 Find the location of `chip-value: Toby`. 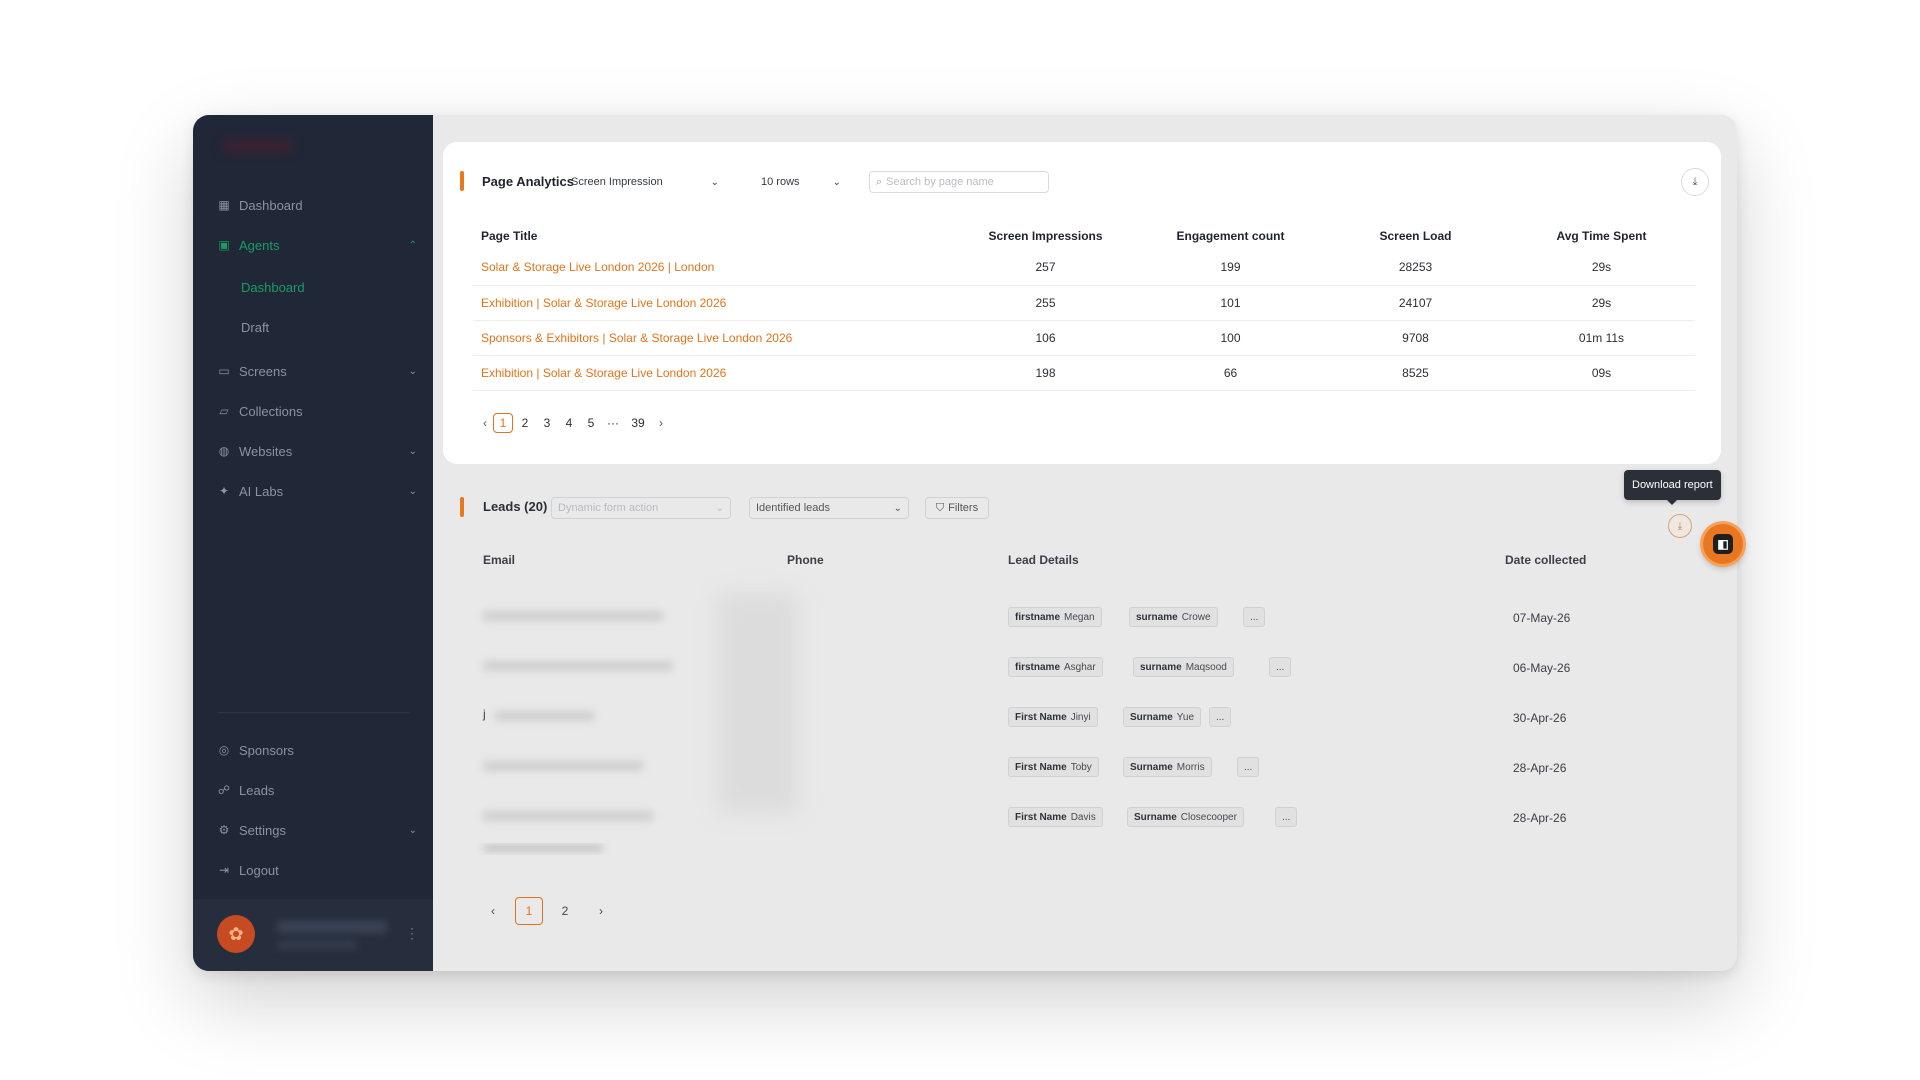

chip-value: Toby is located at coordinates (1081, 767).